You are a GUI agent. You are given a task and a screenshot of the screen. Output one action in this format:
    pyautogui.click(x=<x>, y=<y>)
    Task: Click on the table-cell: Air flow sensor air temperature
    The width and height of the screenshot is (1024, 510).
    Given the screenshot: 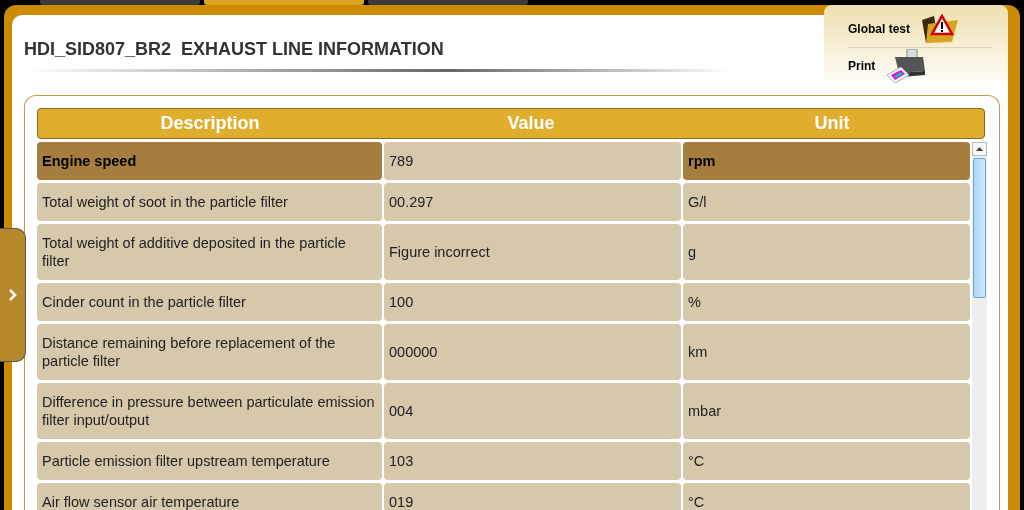 What is the action you would take?
    pyautogui.click(x=209, y=496)
    